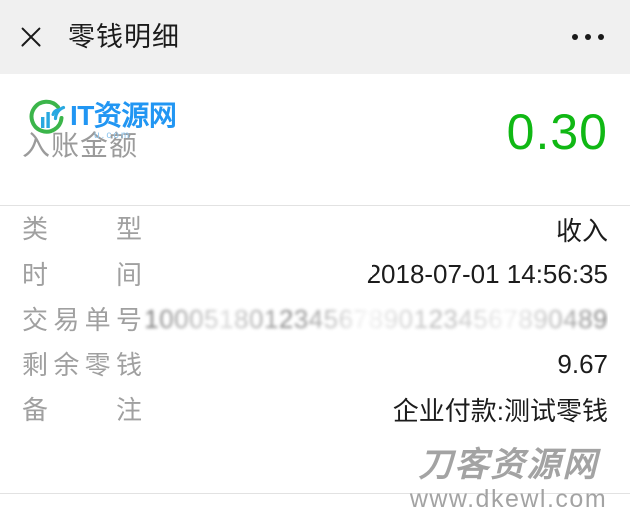  I want to click on detail-row-time: 时间 2018-07-01 14:56:35, so click(315, 274).